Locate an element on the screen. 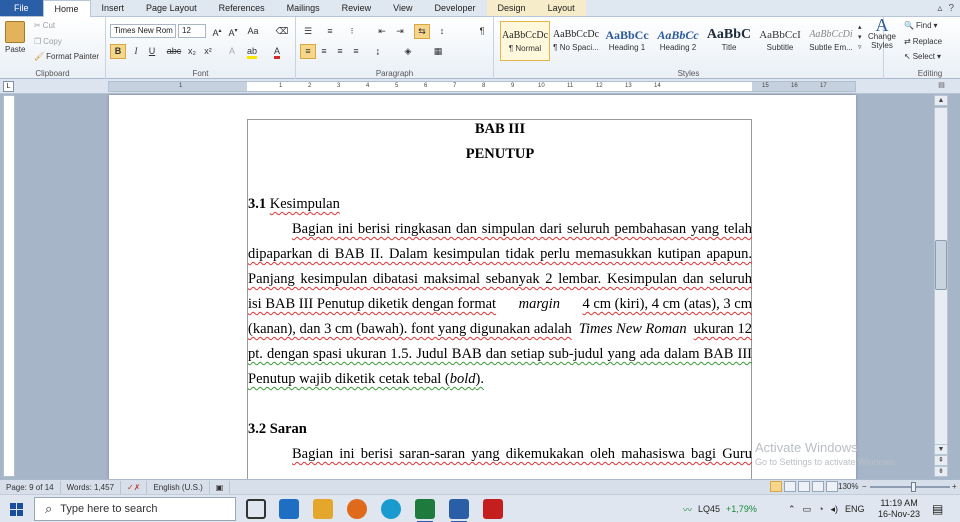 This screenshot has height=522, width=960. tab-insert: Insert is located at coordinates (113, 8).